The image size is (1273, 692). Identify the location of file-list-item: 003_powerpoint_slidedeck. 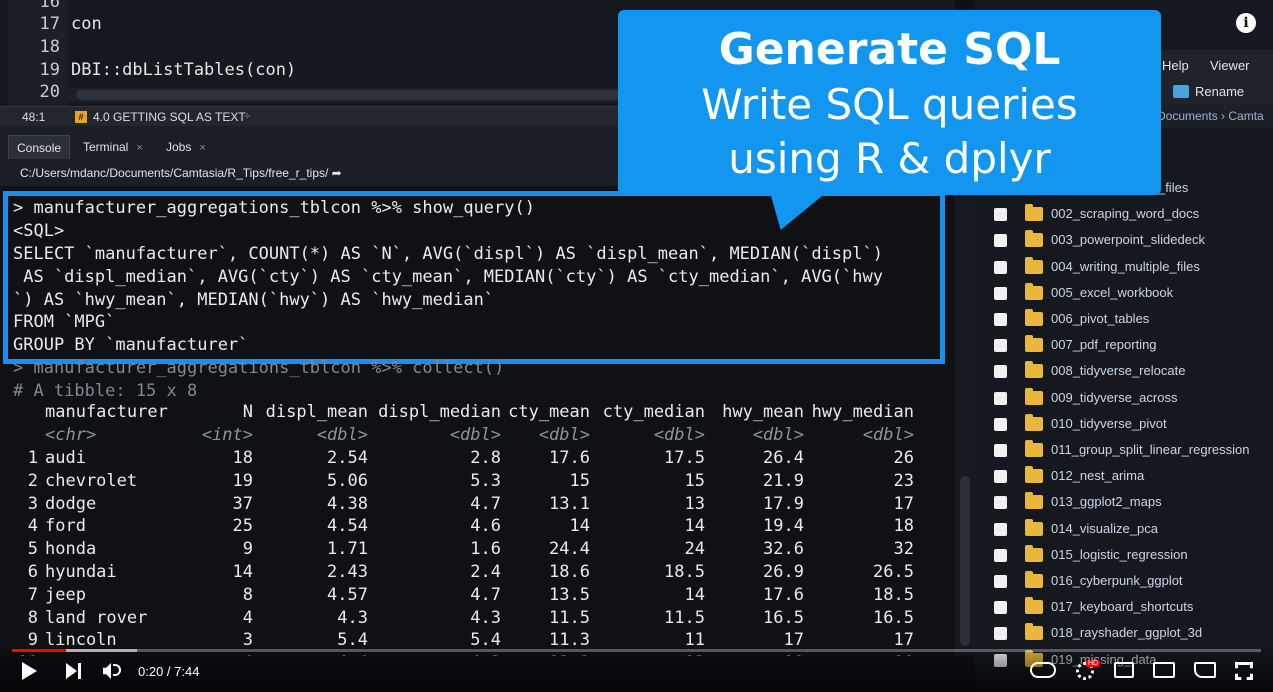
(1124, 241).